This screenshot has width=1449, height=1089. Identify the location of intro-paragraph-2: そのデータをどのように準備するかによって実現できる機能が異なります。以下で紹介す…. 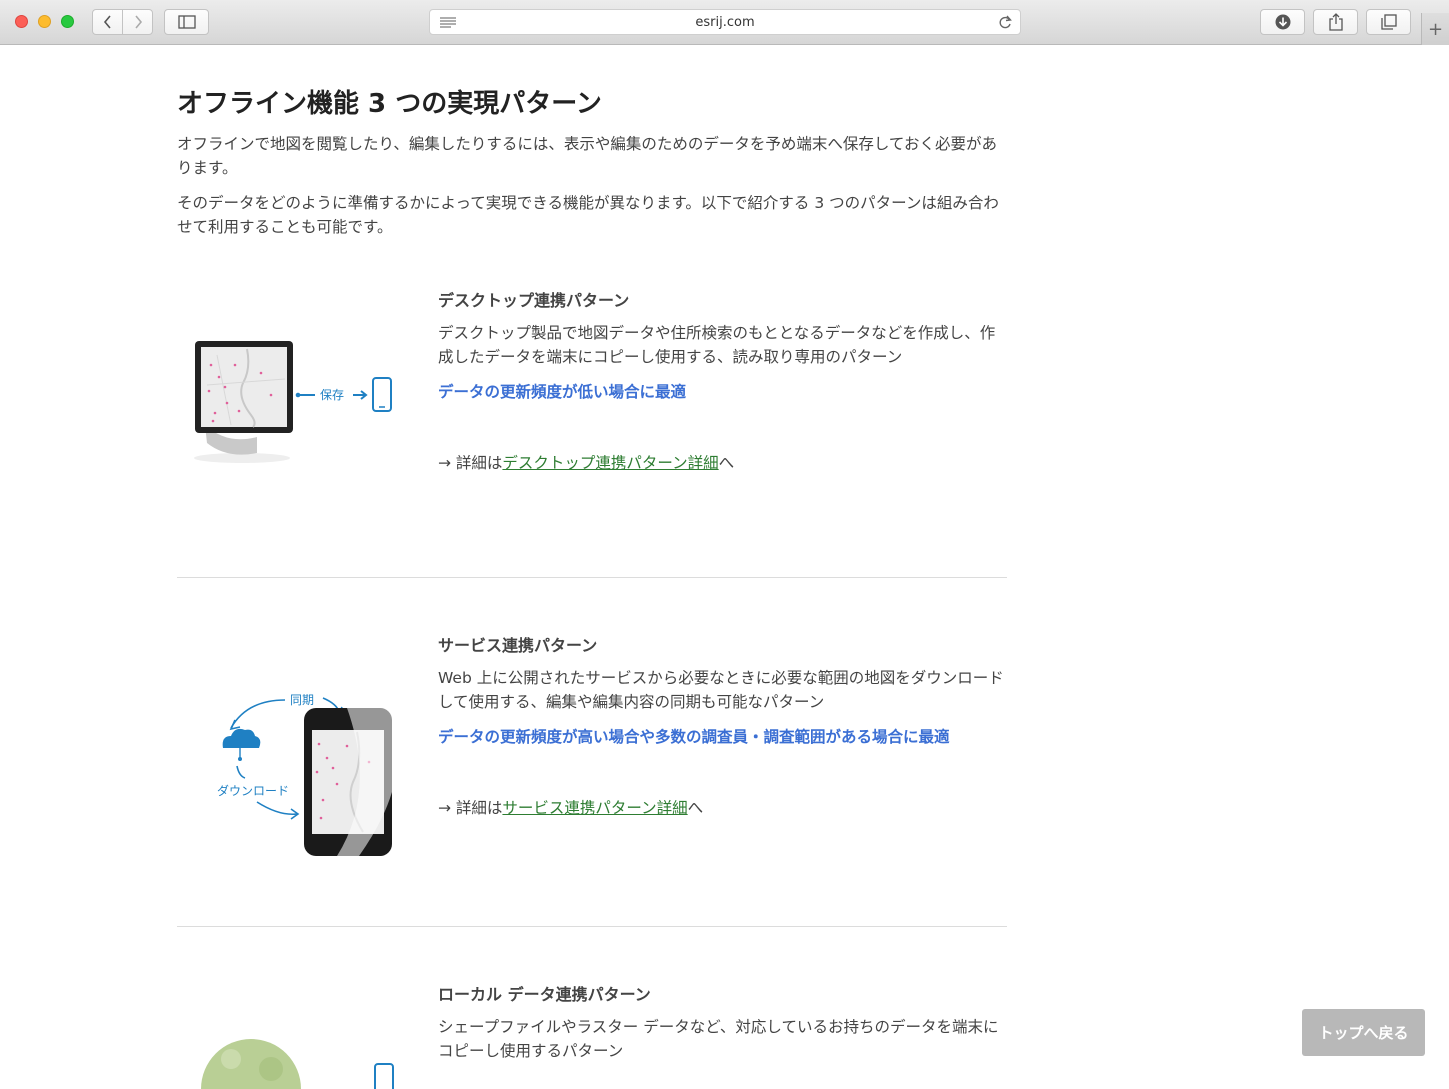
(588, 215).